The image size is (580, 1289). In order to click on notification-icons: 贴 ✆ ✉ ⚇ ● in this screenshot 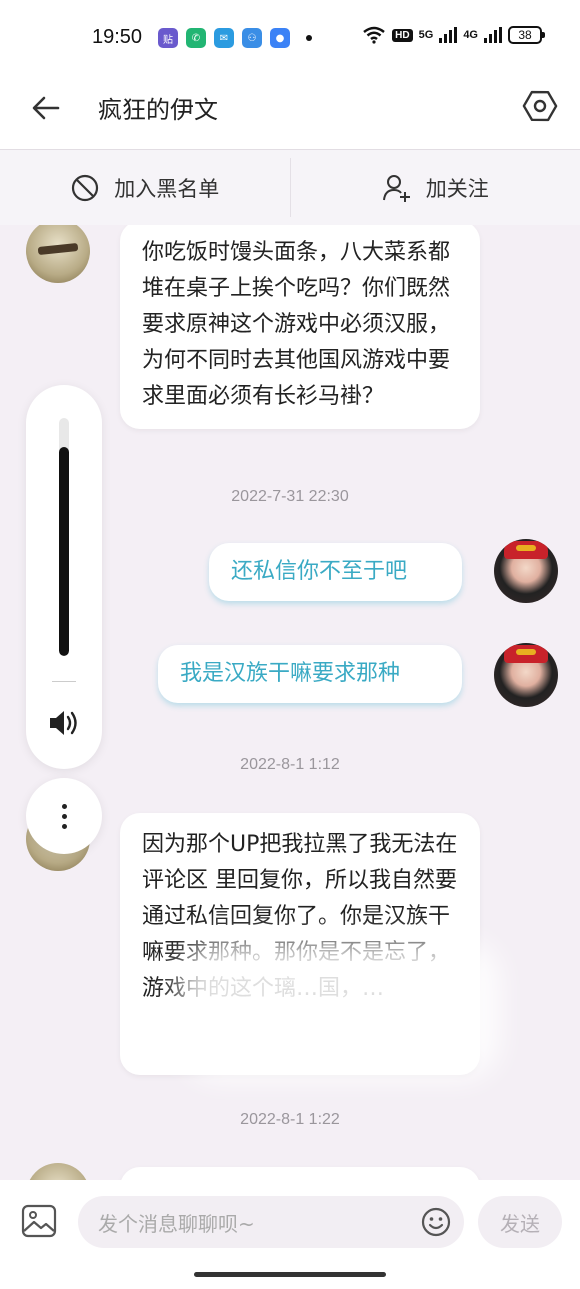, I will do `click(235, 38)`.